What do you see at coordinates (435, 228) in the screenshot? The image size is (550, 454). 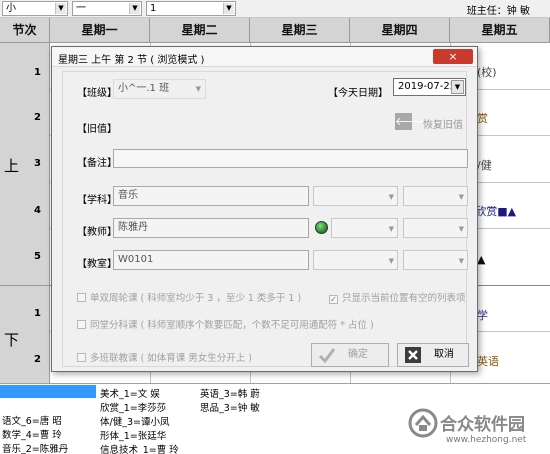 I see `teacher-dropdown-b: ▼` at bounding box center [435, 228].